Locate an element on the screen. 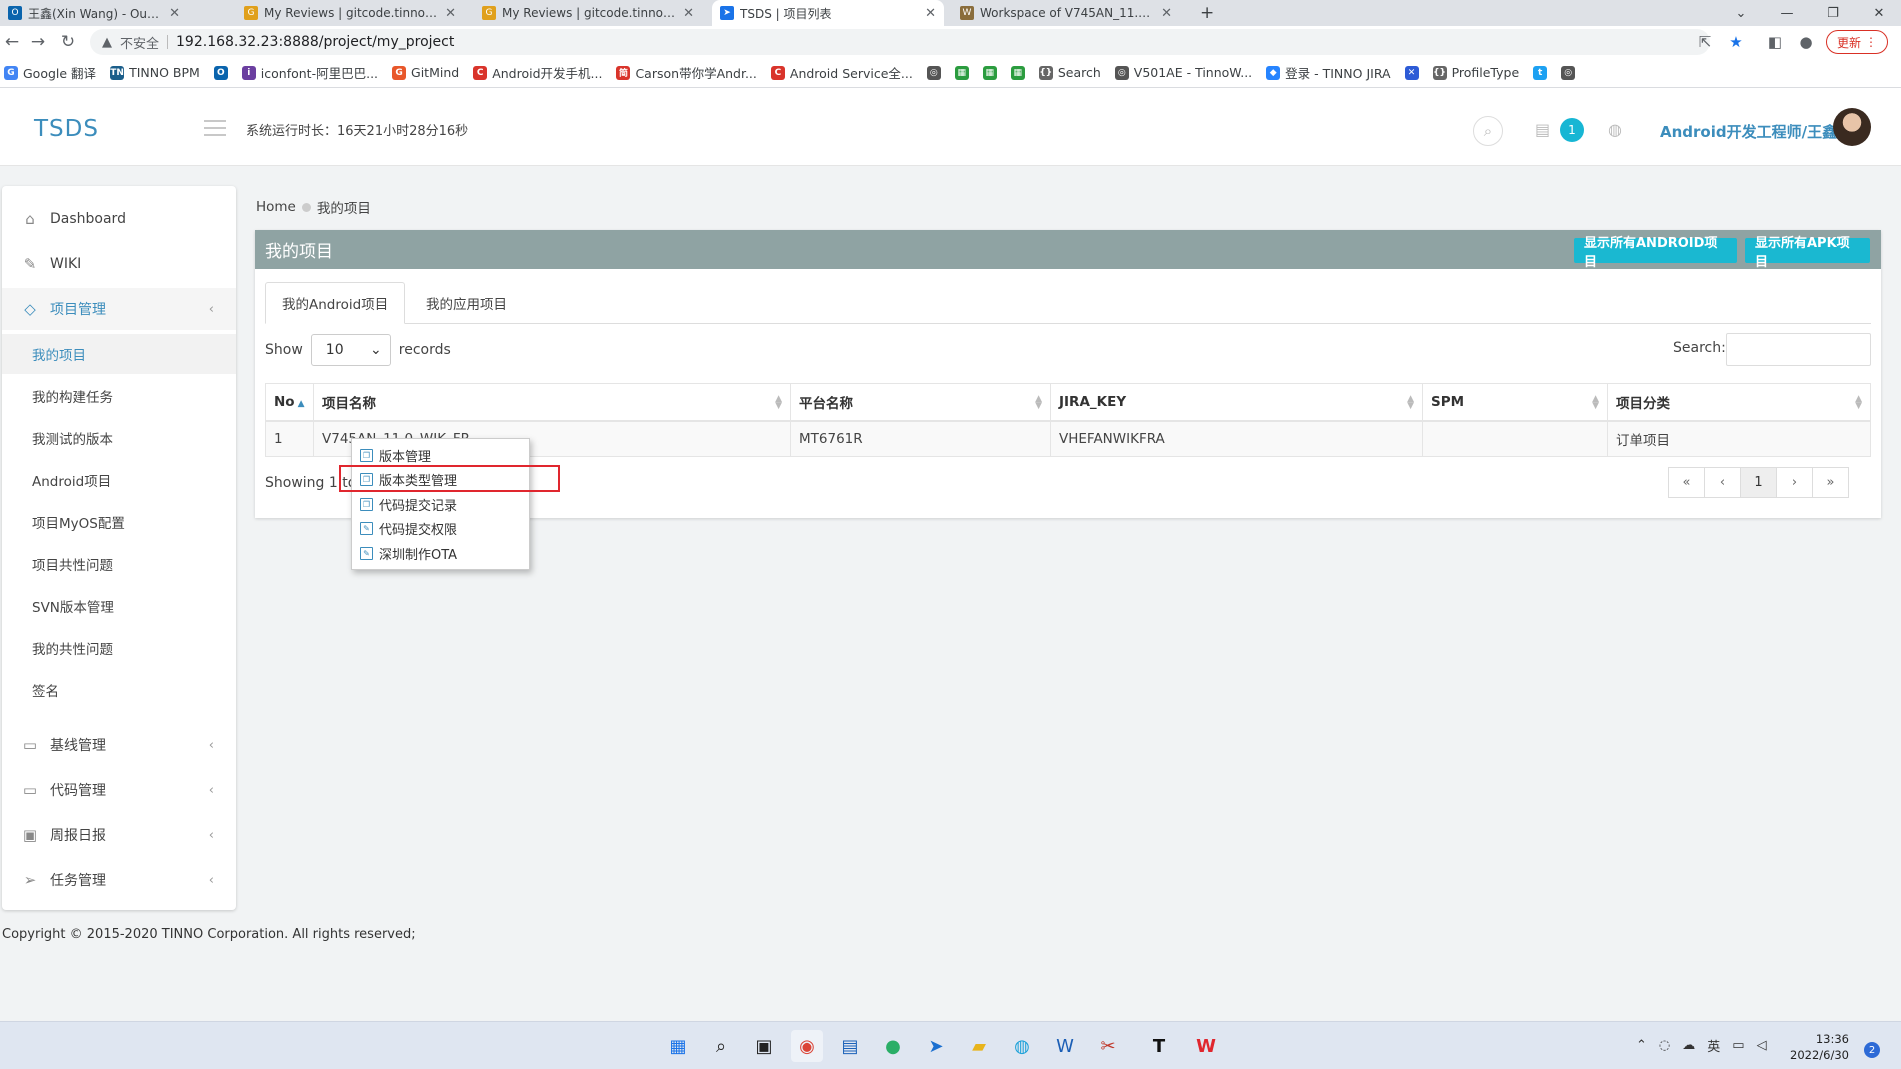 The width and height of the screenshot is (1901, 1069). sidebar-sub-svn: SVN版本管理 is located at coordinates (119, 606).